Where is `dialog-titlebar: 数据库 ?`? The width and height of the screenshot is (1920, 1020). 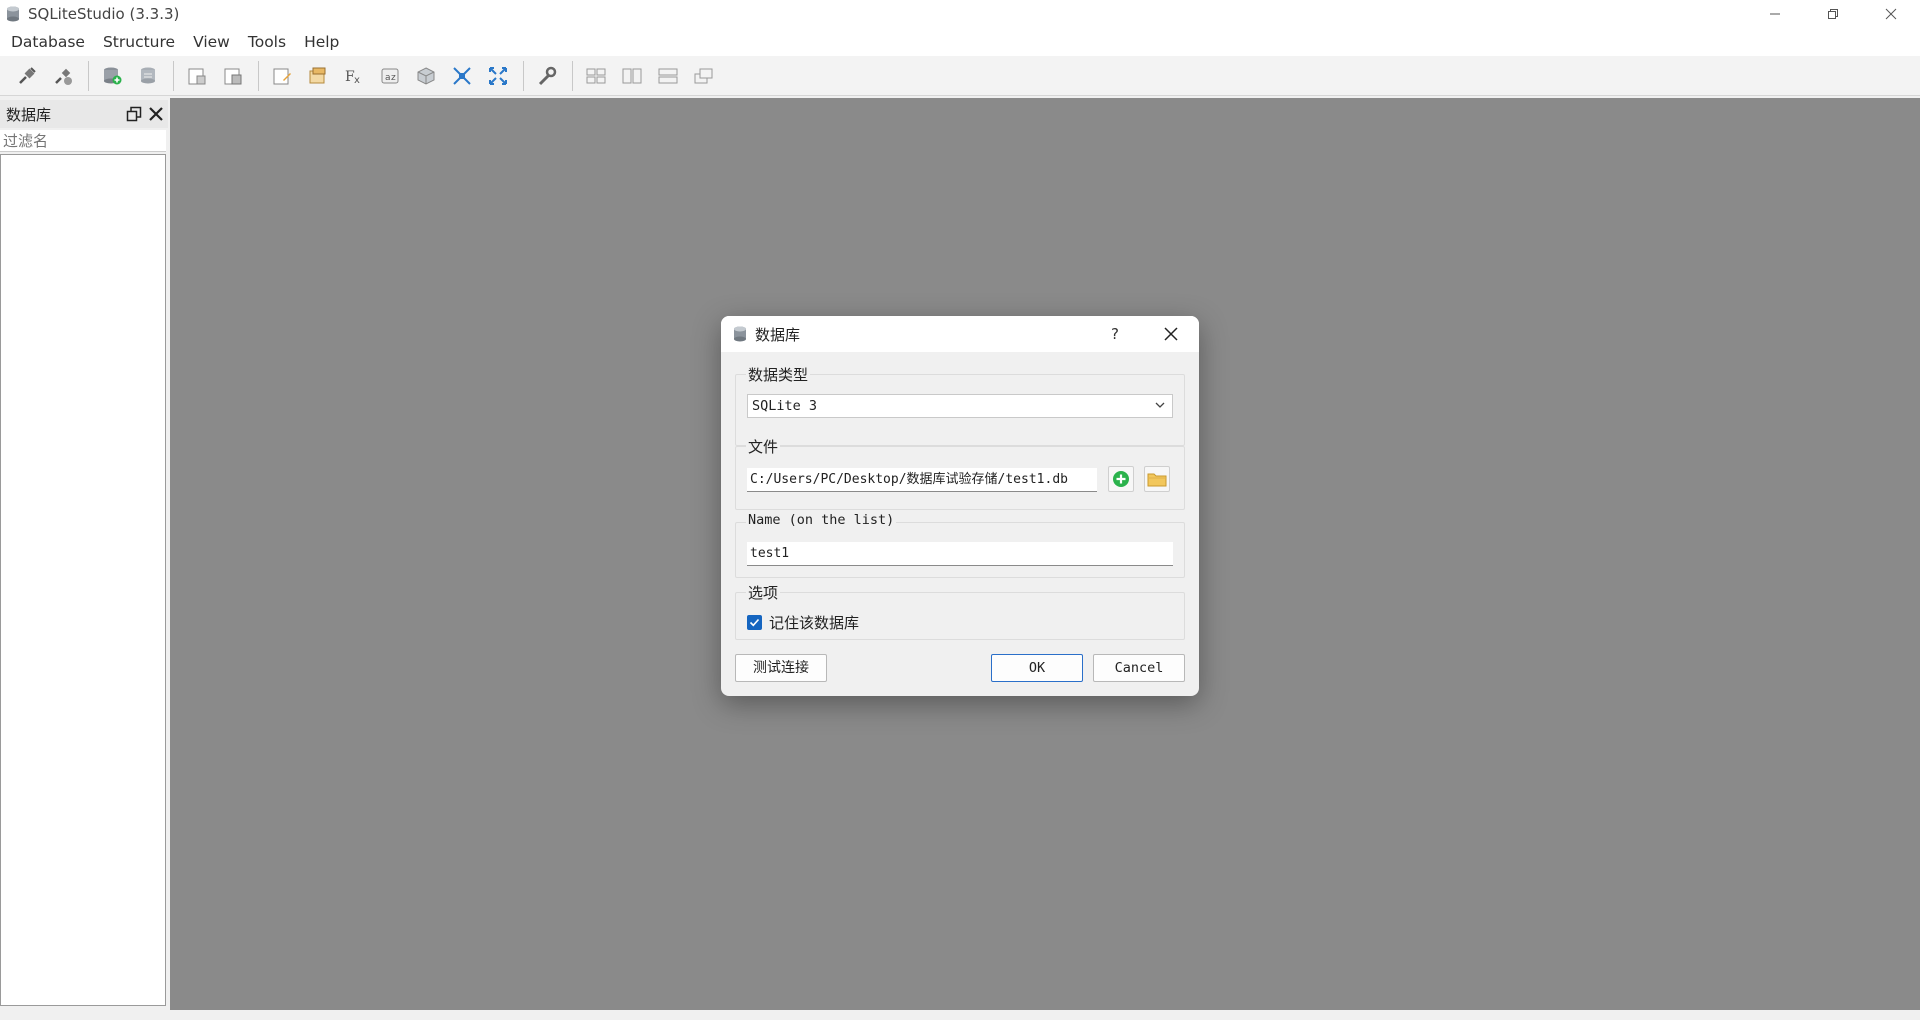 dialog-titlebar: 数据库 ? is located at coordinates (960, 334).